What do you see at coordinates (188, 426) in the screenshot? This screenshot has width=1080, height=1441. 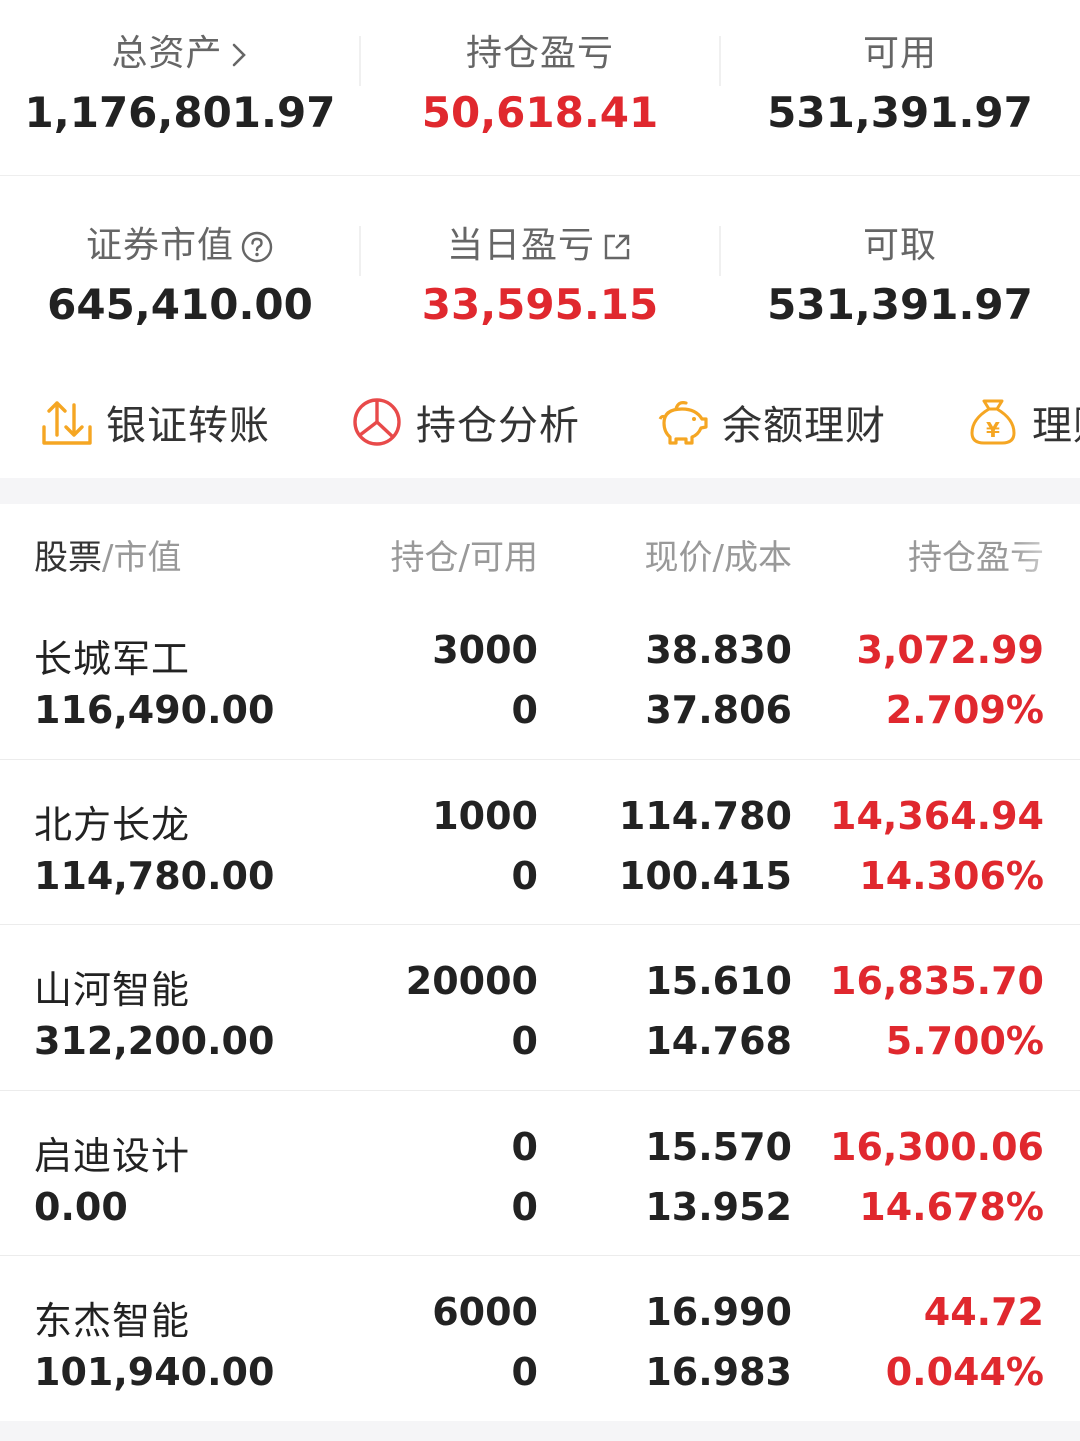 I see `shortcut-label: 银证转账` at bounding box center [188, 426].